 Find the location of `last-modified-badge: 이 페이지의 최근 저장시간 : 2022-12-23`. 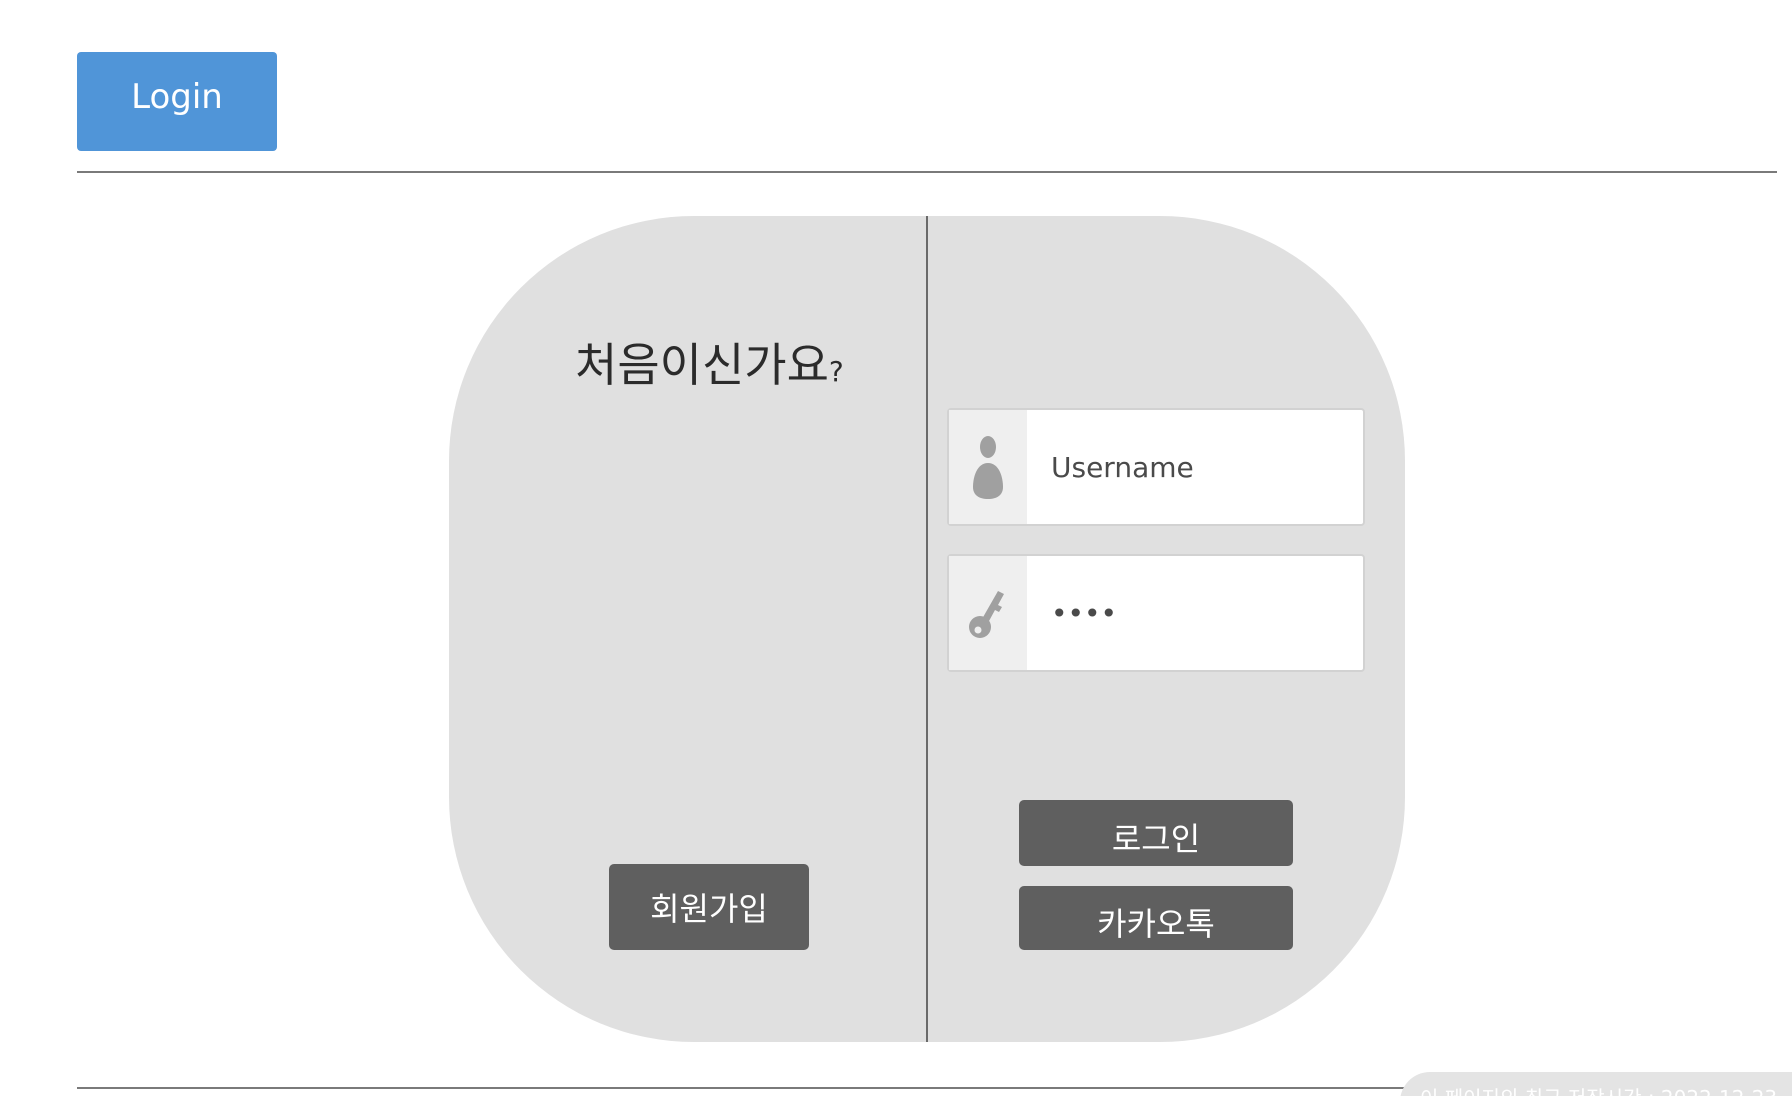

last-modified-badge: 이 페이지의 최근 저장시간 : 2022-12-23 is located at coordinates (1596, 1084).